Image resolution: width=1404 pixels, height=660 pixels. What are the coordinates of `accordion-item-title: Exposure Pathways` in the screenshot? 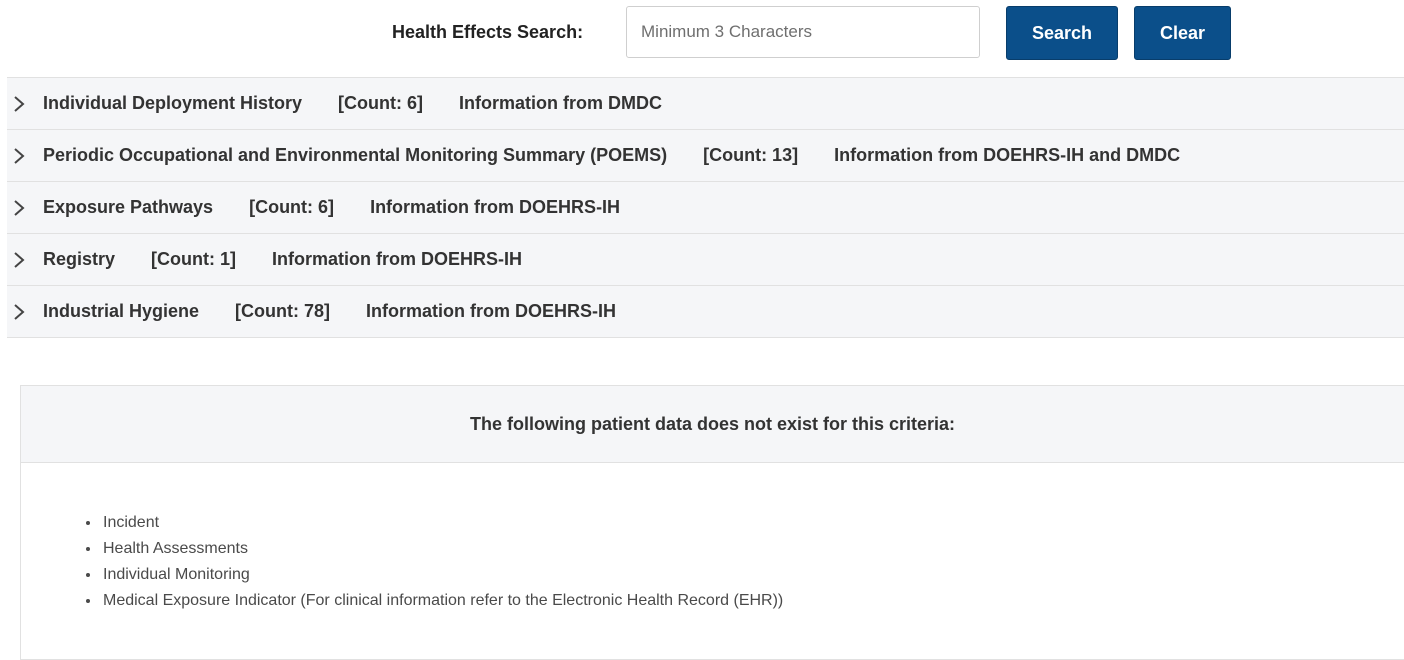 It's located at (128, 207).